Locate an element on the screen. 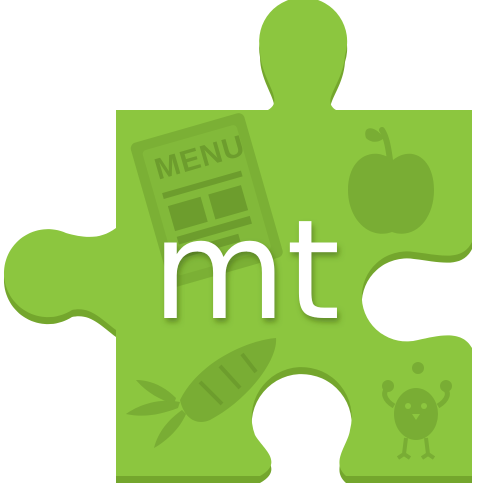  logo-text: mt is located at coordinates (246, 270).